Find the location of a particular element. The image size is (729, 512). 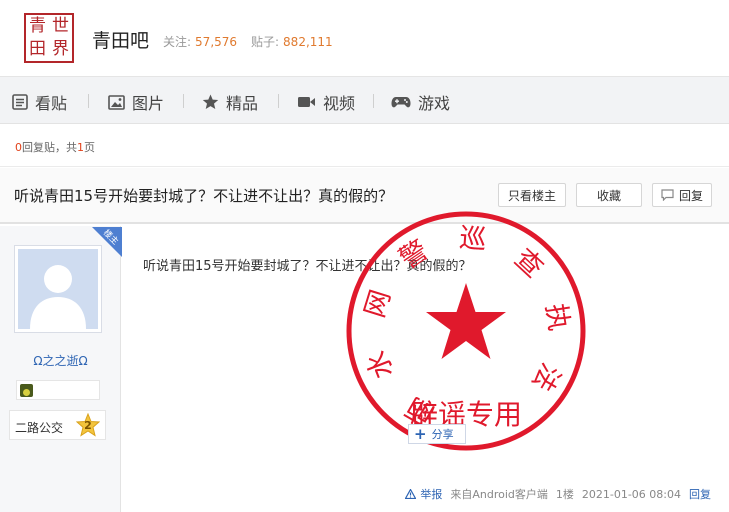

reply-count-text: 0回复贴，共1页 is located at coordinates (55, 147).